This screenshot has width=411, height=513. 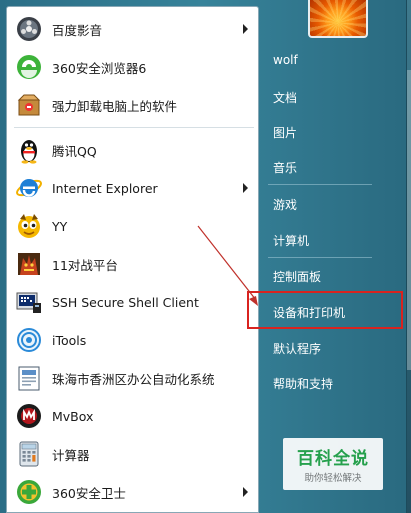 What do you see at coordinates (227, 265) in the screenshot?
I see `annotation-arrow` at bounding box center [227, 265].